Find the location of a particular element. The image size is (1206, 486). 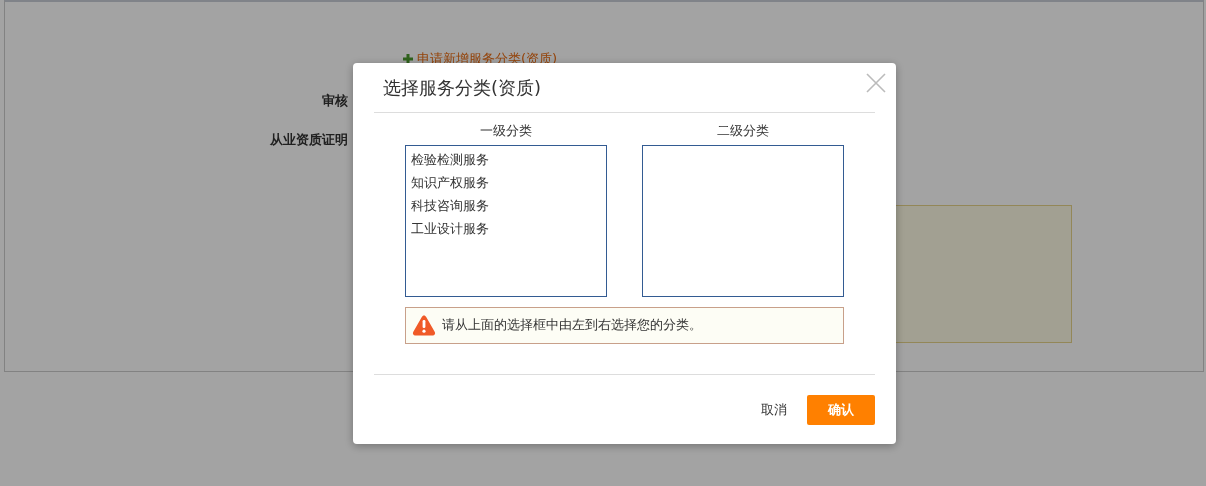

list-item: 工业设计服务 is located at coordinates (506, 228).